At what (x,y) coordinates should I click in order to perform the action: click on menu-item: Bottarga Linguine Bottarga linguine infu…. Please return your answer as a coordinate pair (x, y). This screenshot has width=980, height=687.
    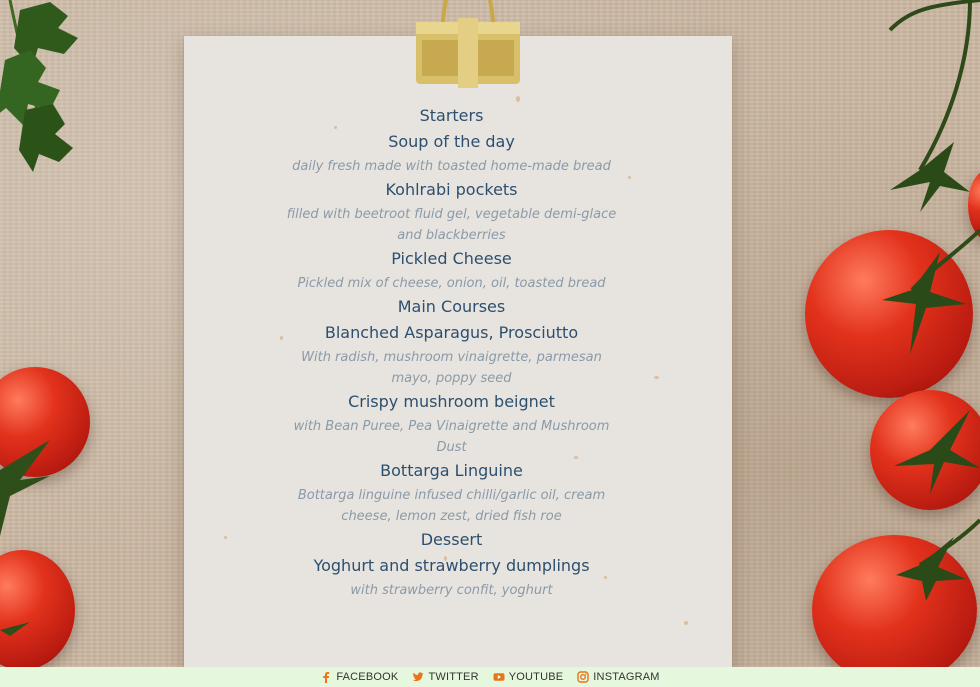
    Looking at the image, I should click on (451, 493).